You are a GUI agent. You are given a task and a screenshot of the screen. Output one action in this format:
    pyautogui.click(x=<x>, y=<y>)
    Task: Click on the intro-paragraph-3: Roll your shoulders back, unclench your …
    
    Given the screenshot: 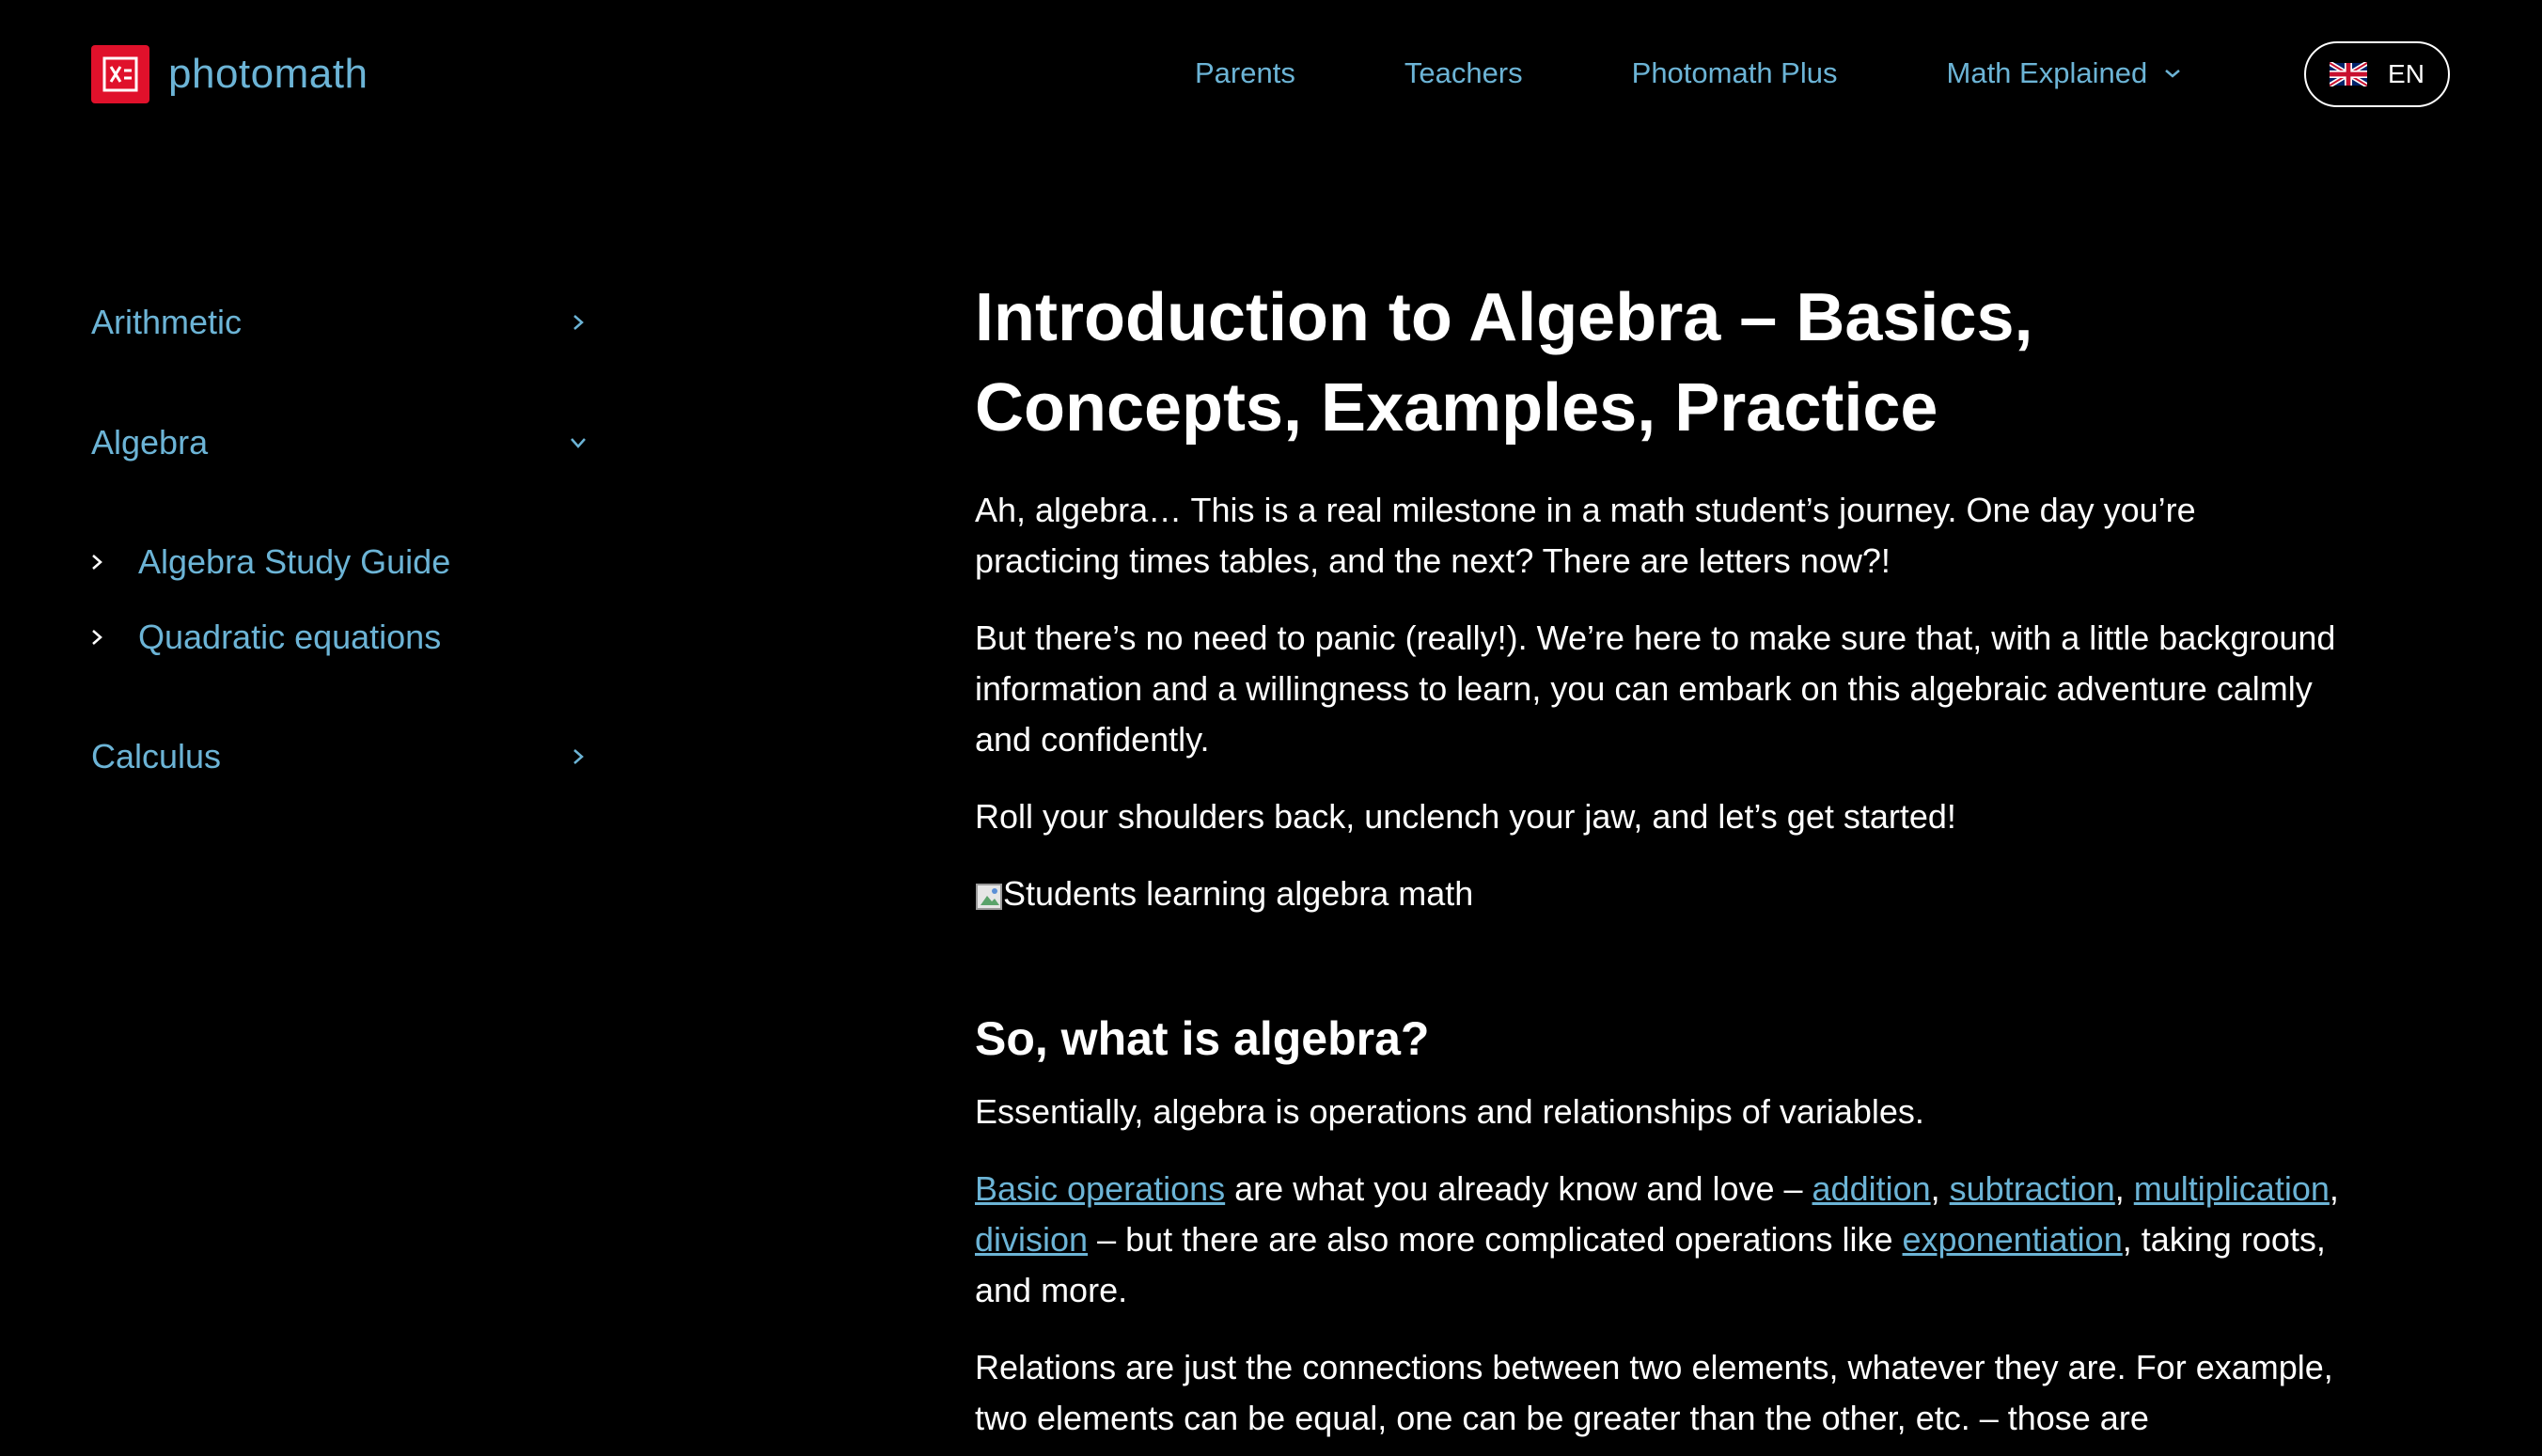 What is the action you would take?
    pyautogui.click(x=1465, y=817)
    